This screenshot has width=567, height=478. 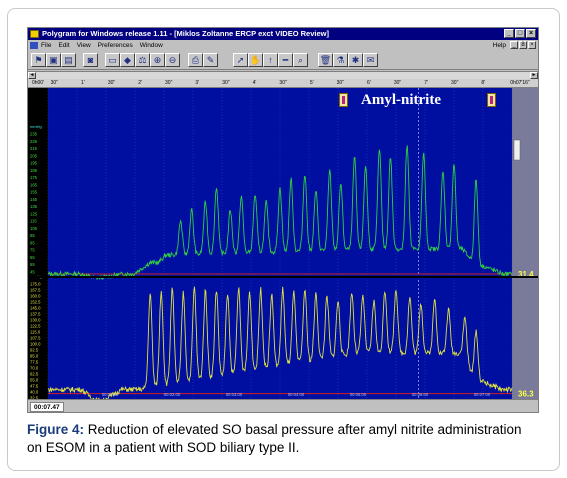 I want to click on menu-view: View, so click(x=84, y=45).